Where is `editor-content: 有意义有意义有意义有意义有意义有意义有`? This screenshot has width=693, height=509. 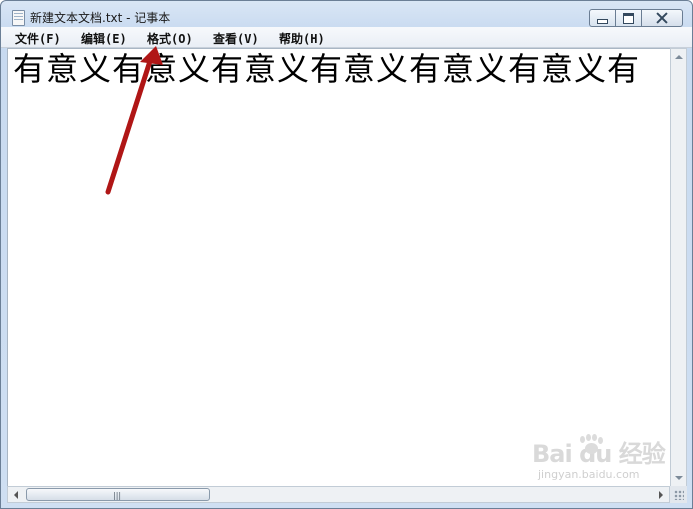 editor-content: 有意义有意义有意义有意义有意义有意义有 is located at coordinates (327, 69).